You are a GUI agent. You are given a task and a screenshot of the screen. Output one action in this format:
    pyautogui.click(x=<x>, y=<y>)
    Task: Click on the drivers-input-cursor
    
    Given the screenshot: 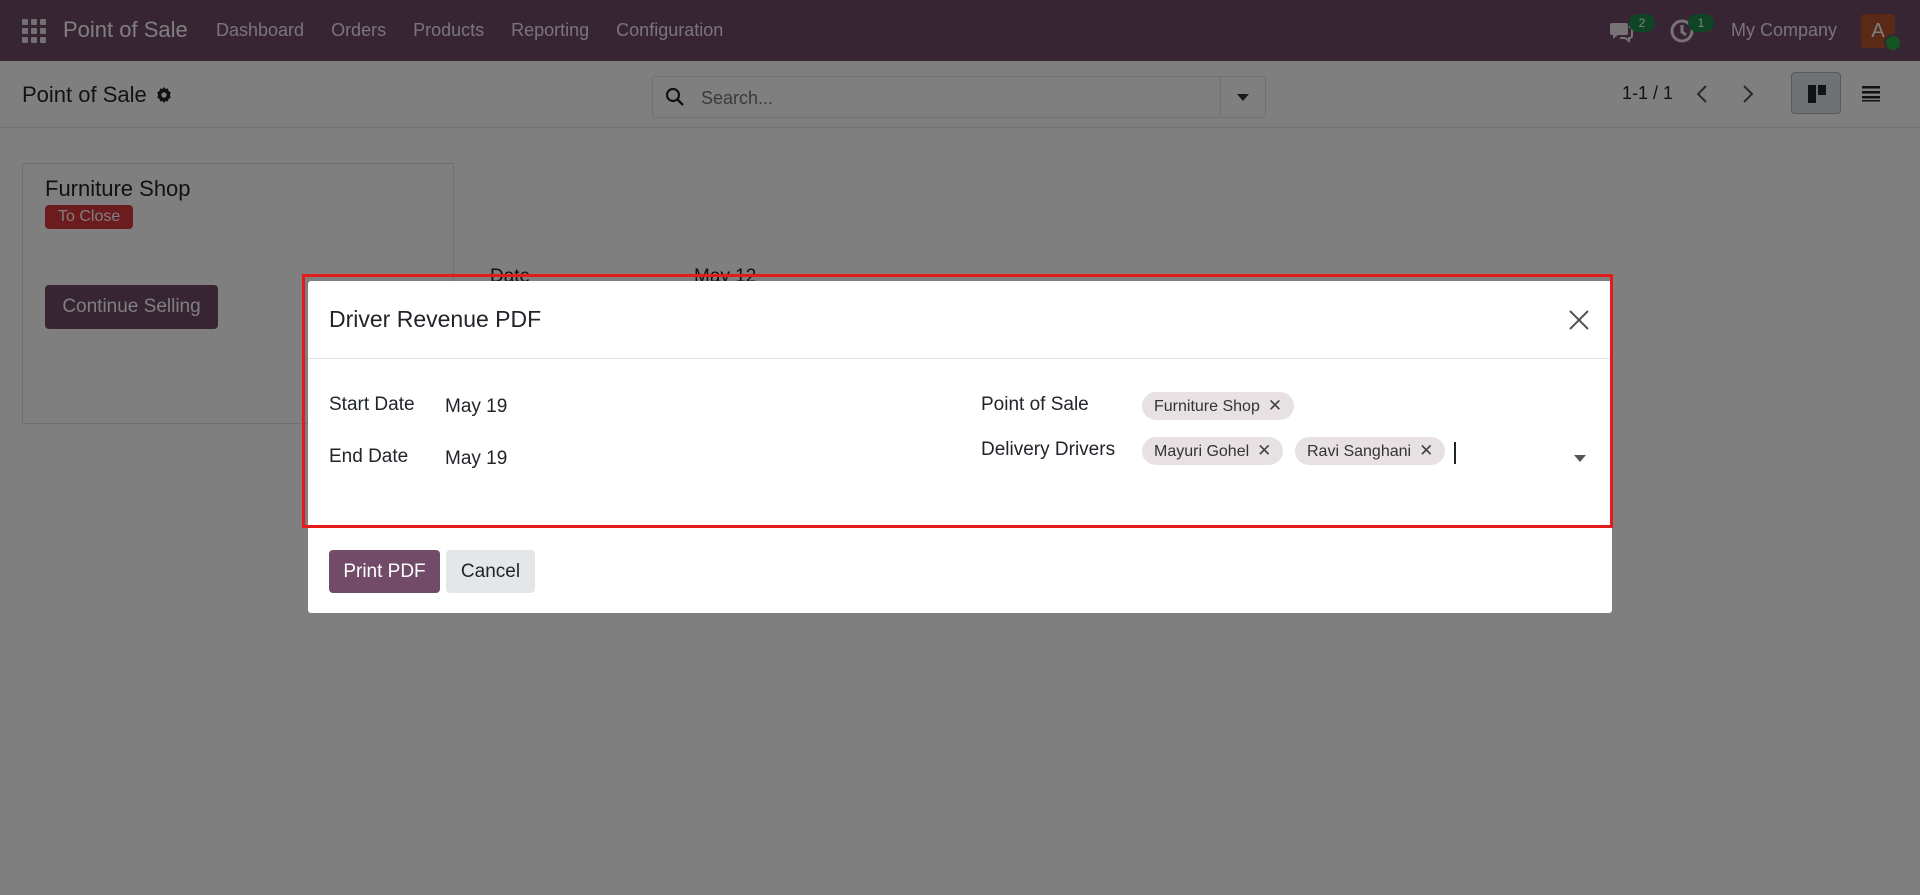 What is the action you would take?
    pyautogui.click(x=1455, y=453)
    